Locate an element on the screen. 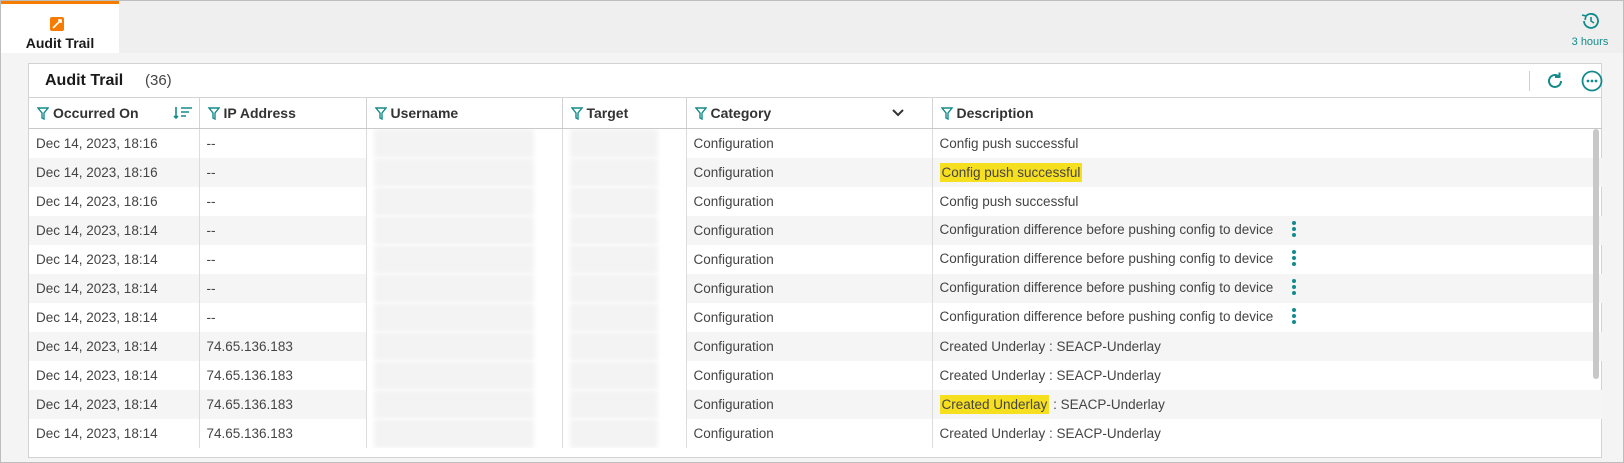 The width and height of the screenshot is (1624, 463). column-header-ip-address: IP Address is located at coordinates (283, 113).